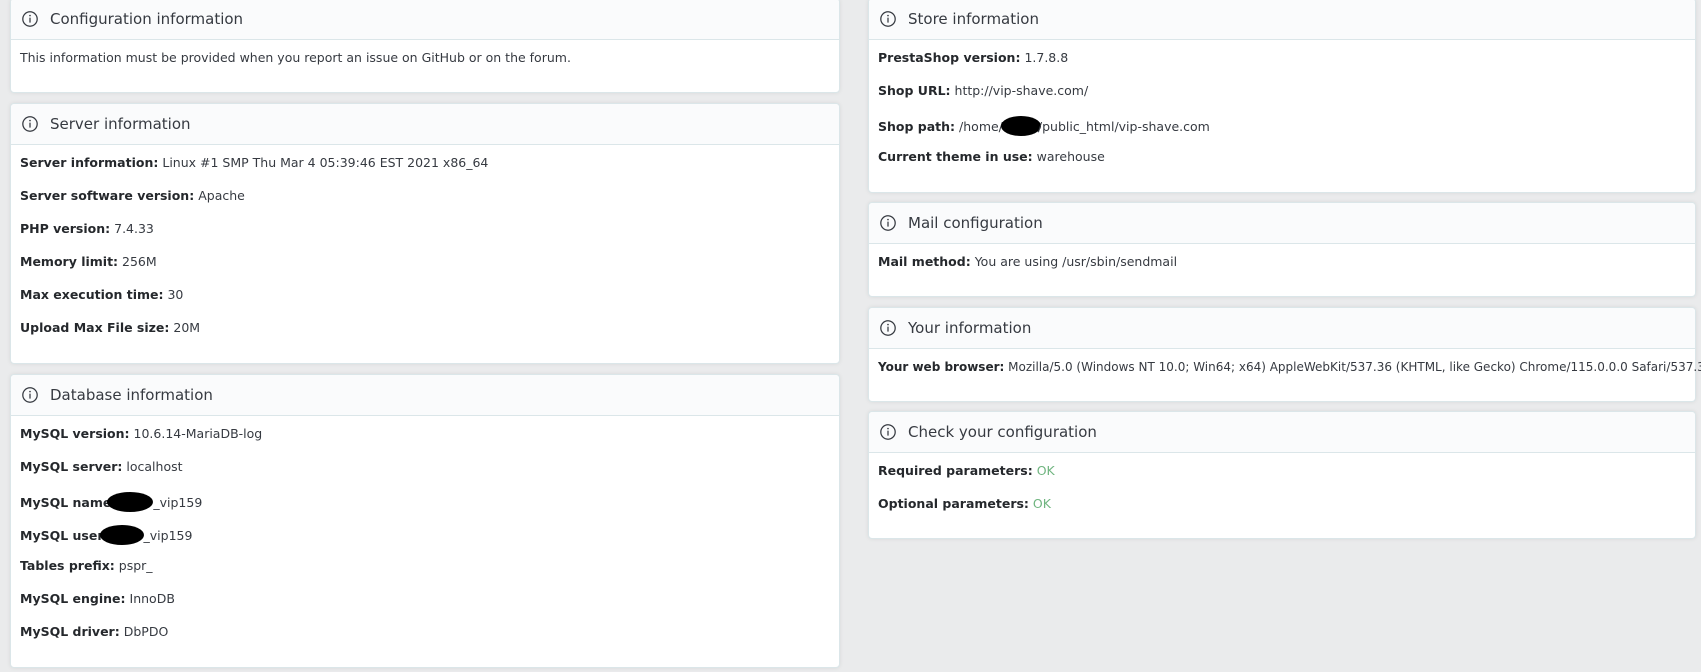  Describe the element at coordinates (75, 433) in the screenshot. I see `row-label: MySQL version:` at that location.